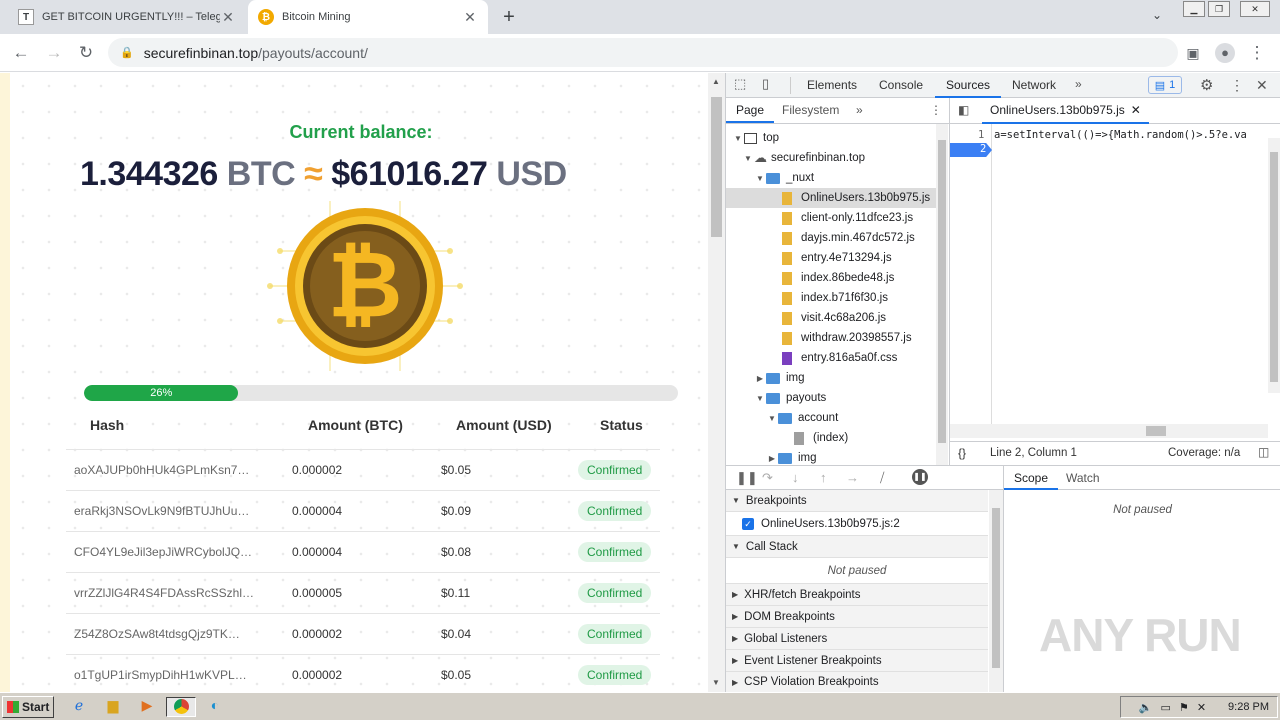 The width and height of the screenshot is (1280, 720). I want to click on tree-item: ▼ ☁ securefinbinan.top, so click(831, 158).